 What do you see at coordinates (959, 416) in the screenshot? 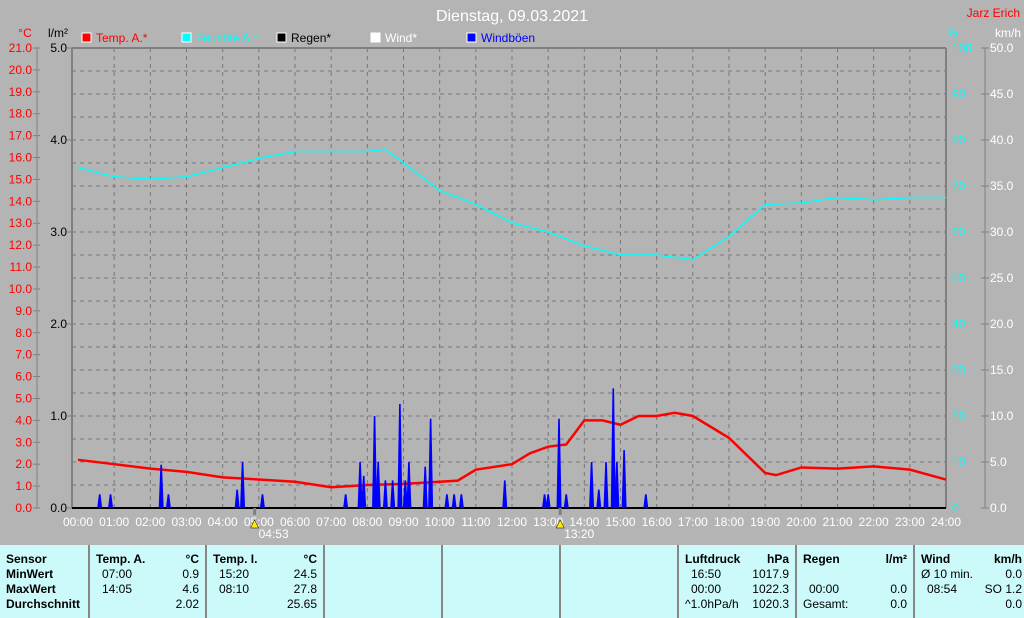
I see `humidity-tick-label: 20` at bounding box center [959, 416].